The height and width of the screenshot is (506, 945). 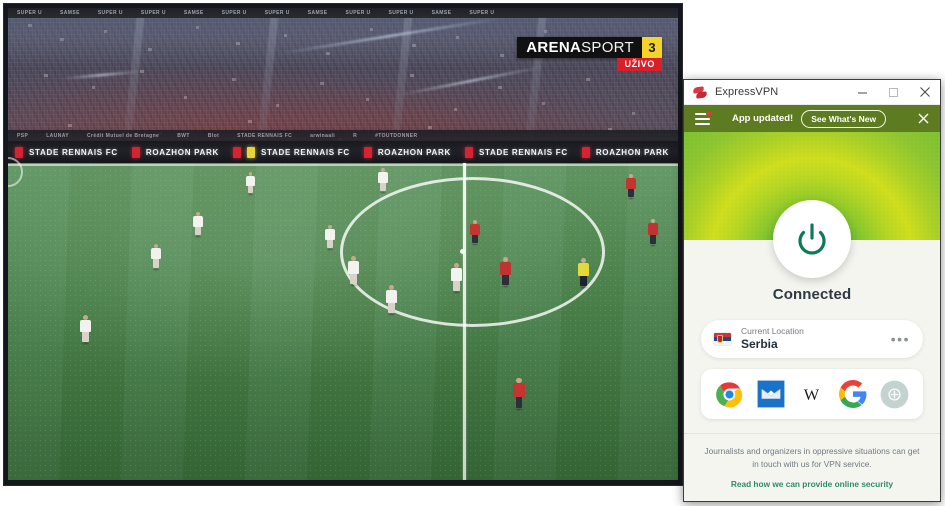 I want to click on power-button, so click(x=812, y=239).